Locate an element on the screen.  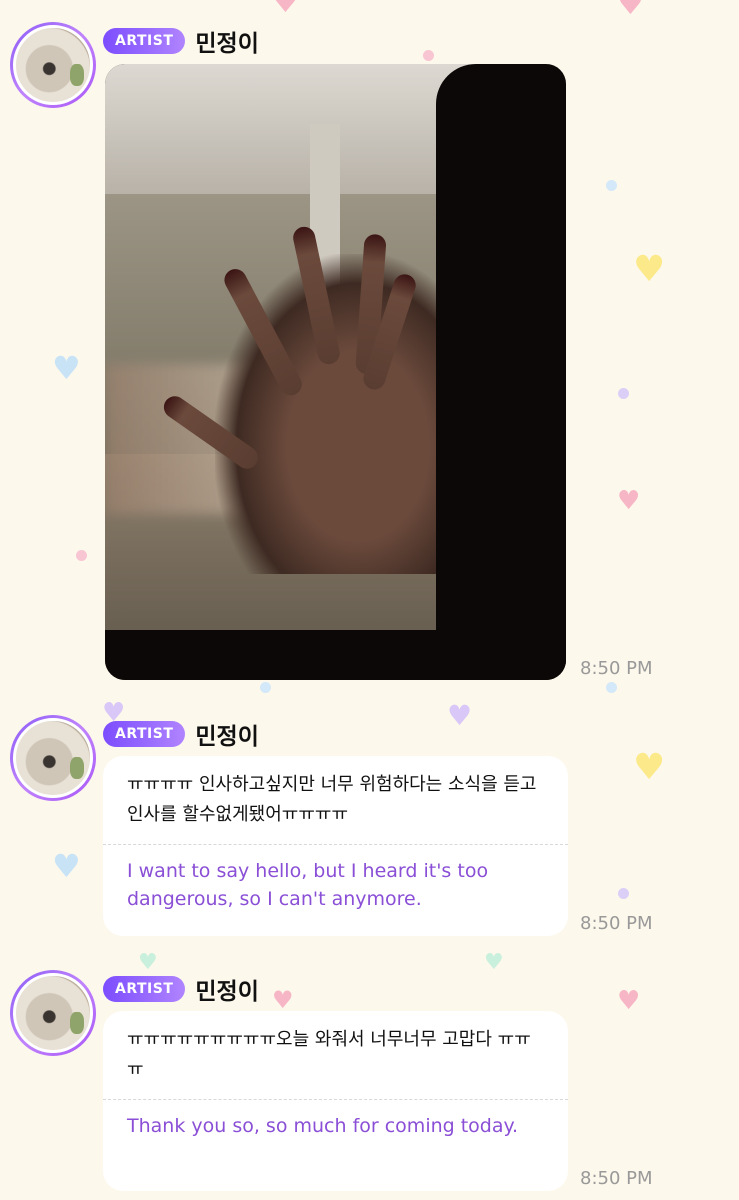
message-translation: Thank you so, so much for coming today. is located at coordinates (323, 1126).